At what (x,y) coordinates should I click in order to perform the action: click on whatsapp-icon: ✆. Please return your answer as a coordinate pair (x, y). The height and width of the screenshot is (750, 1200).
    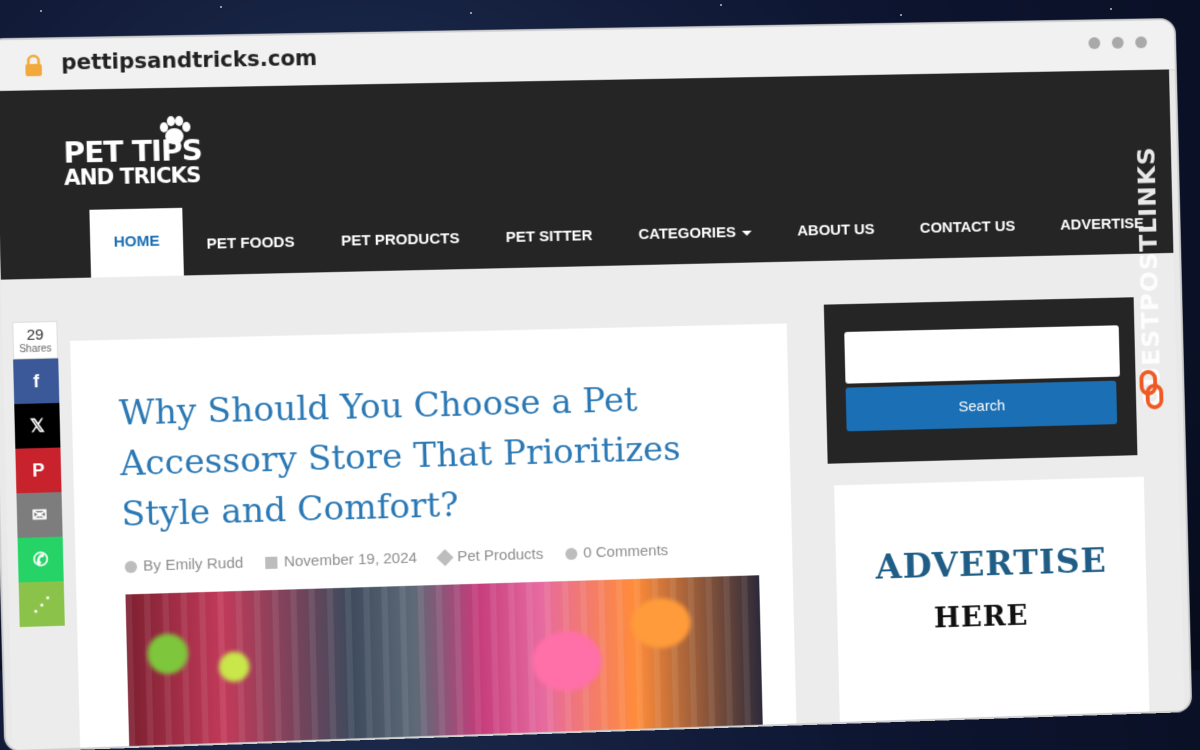
    Looking at the image, I should click on (40, 559).